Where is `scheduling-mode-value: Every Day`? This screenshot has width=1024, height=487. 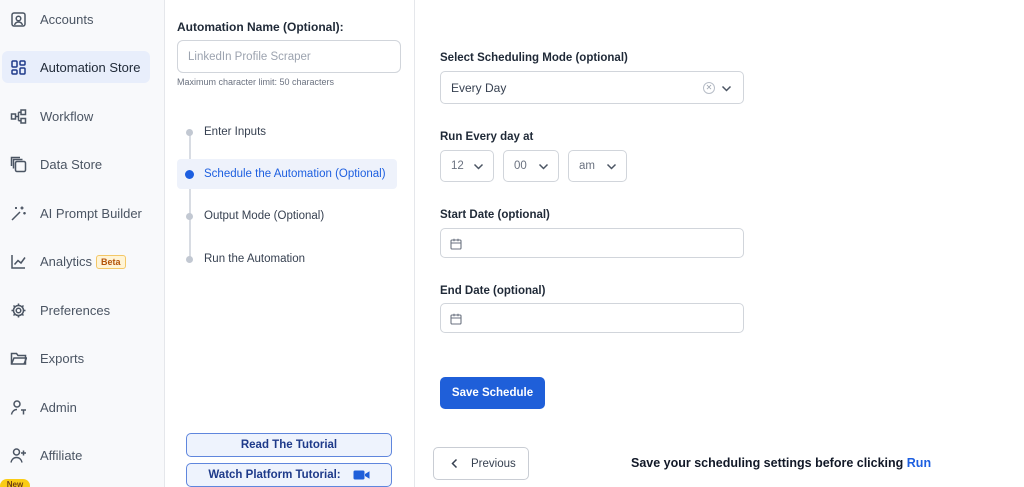 scheduling-mode-value: Every Day is located at coordinates (479, 87).